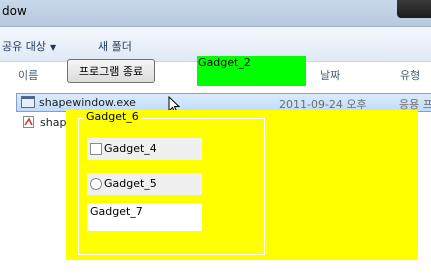 The width and height of the screenshot is (431, 278). I want to click on gadget-5-radio: Gadget_5, so click(144, 184).